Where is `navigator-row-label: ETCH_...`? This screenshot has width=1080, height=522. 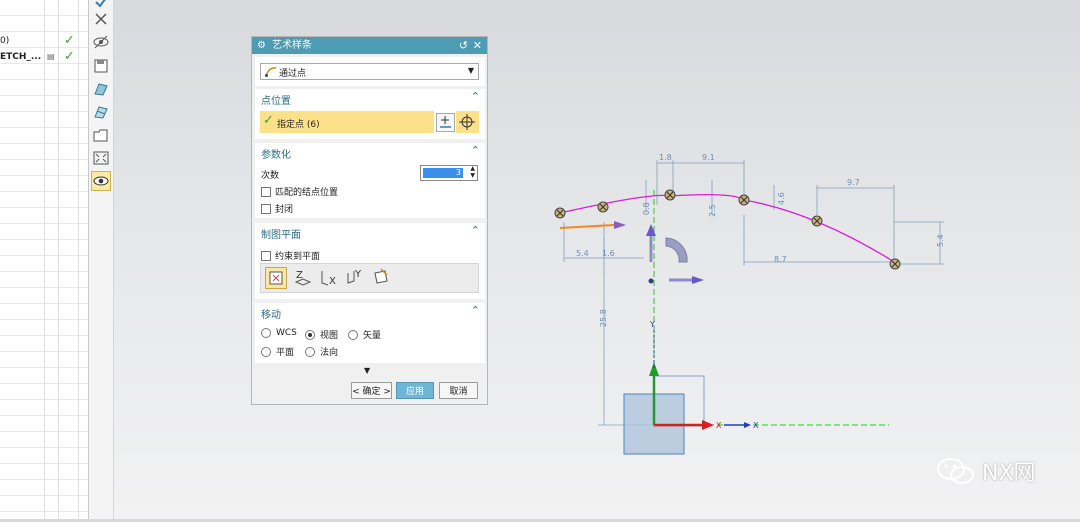 navigator-row-label: ETCH_... is located at coordinates (21, 57).